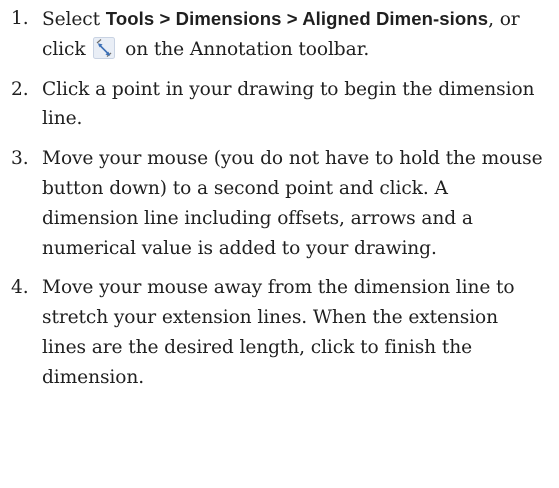 This screenshot has width=559, height=488. I want to click on step-number: 4., so click(20, 288).